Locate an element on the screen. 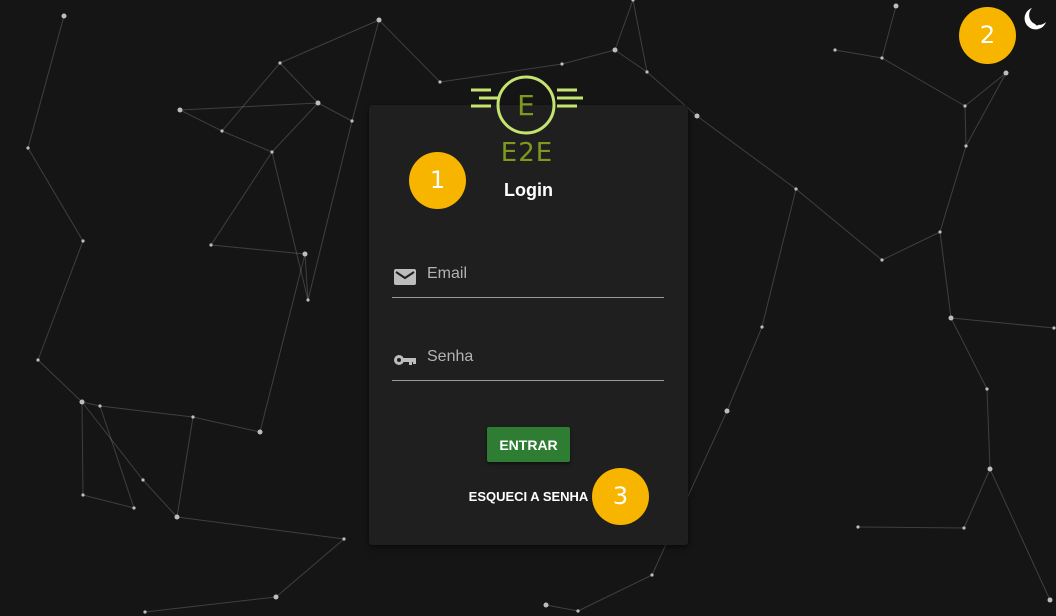  enter-button: ENTRAR is located at coordinates (528, 444).